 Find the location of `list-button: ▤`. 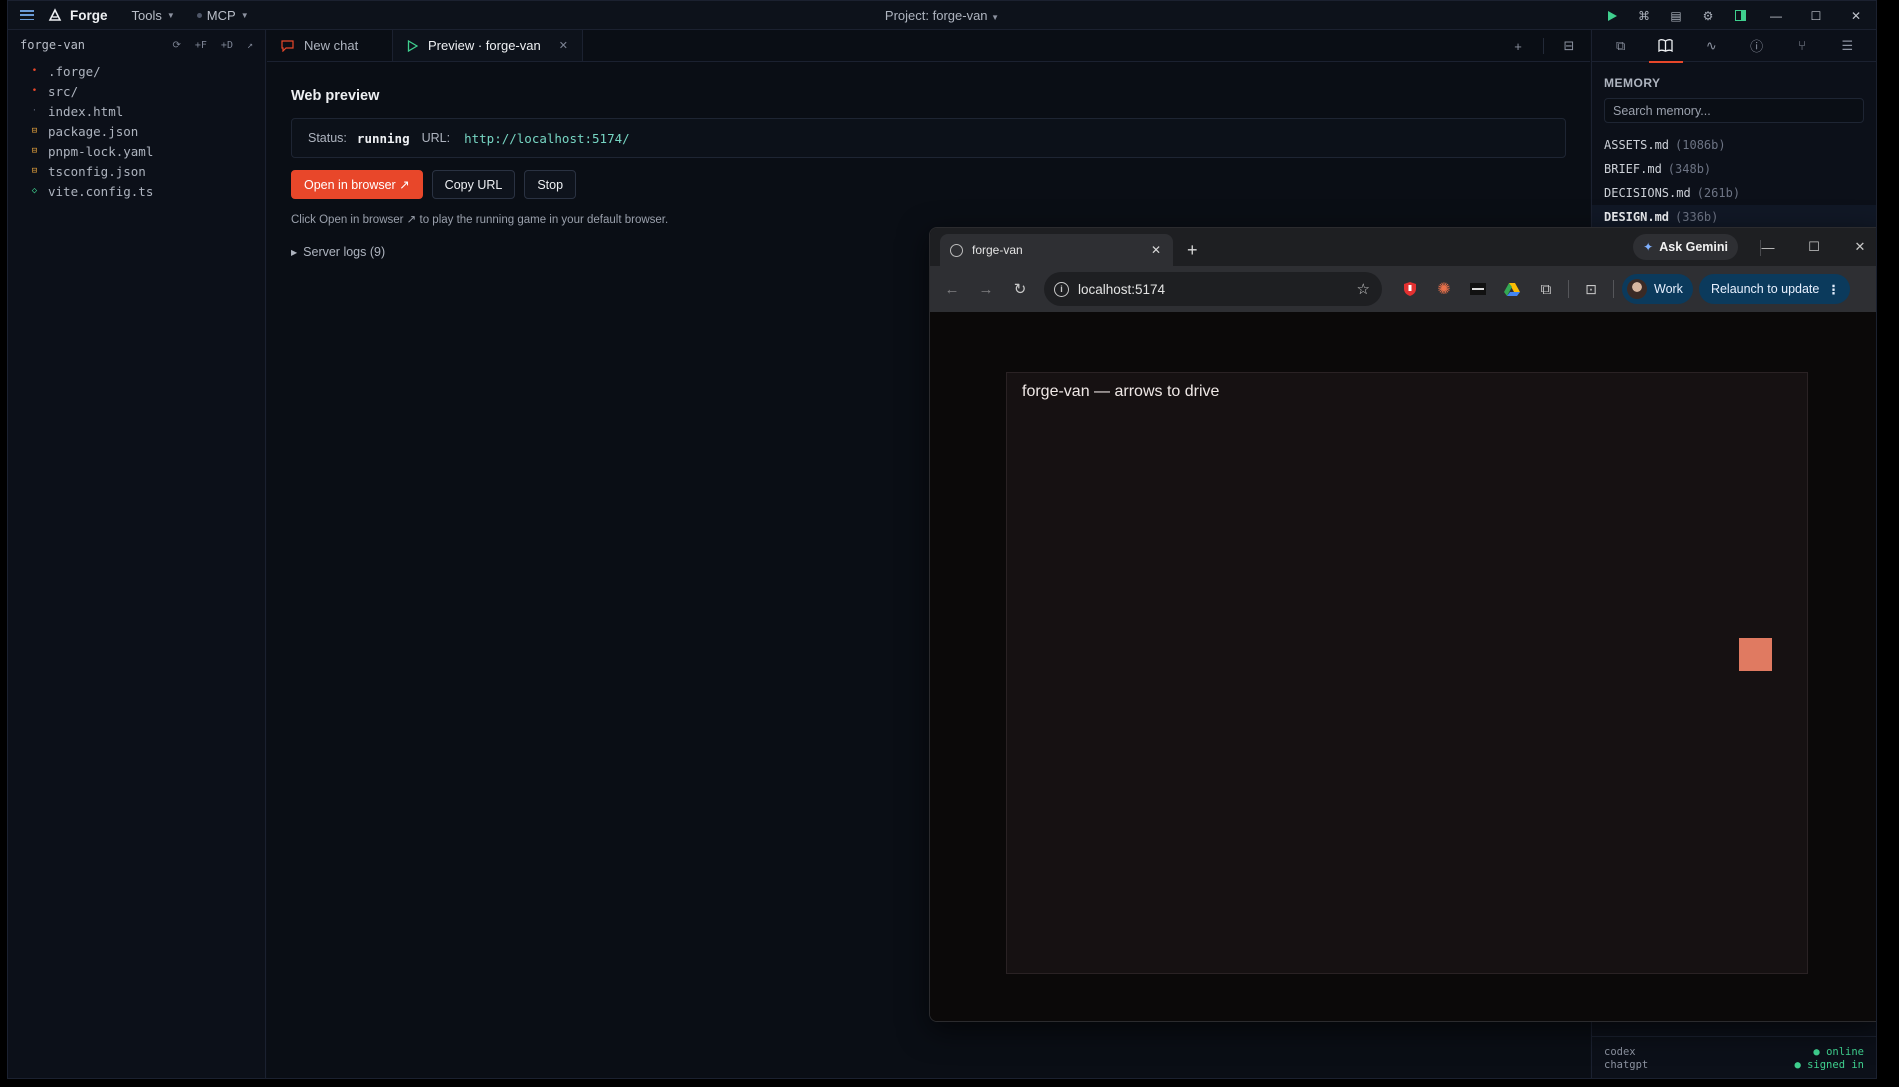

list-button: ▤ is located at coordinates (1676, 15).